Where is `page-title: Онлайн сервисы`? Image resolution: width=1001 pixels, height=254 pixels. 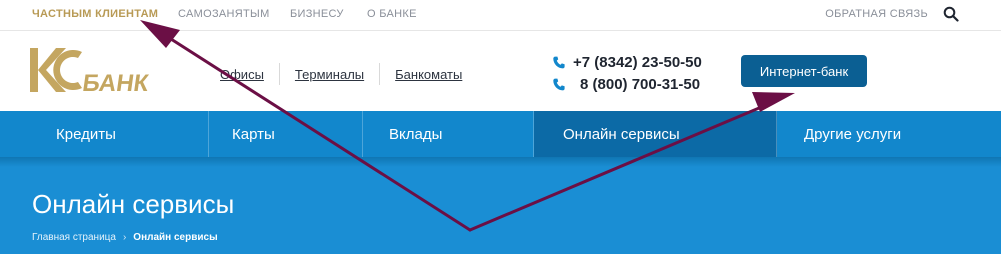
page-title: Онлайн сервисы is located at coordinates (133, 204).